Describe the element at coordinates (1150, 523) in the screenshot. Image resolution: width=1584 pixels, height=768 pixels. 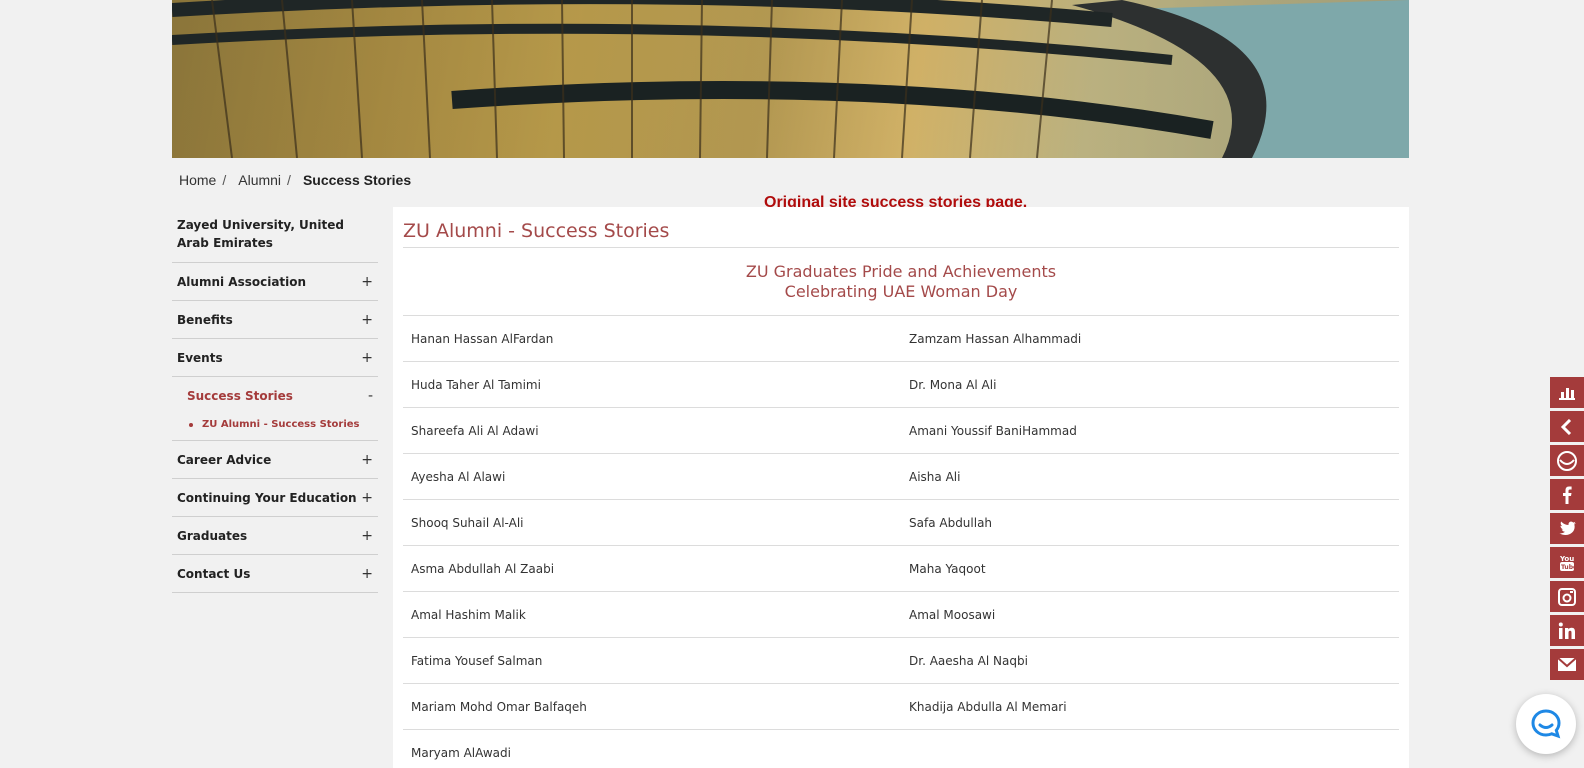
I see `name-link: Safa Abdullah` at that location.